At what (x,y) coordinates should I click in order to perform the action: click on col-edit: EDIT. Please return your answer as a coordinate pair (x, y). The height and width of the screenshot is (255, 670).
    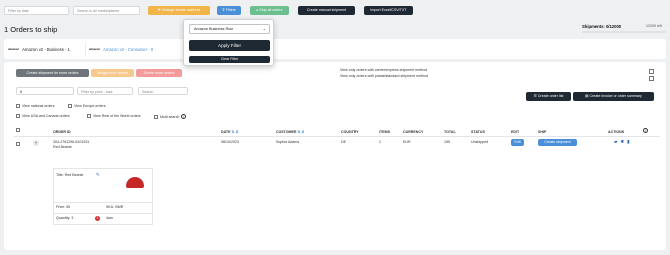
    Looking at the image, I should click on (515, 132).